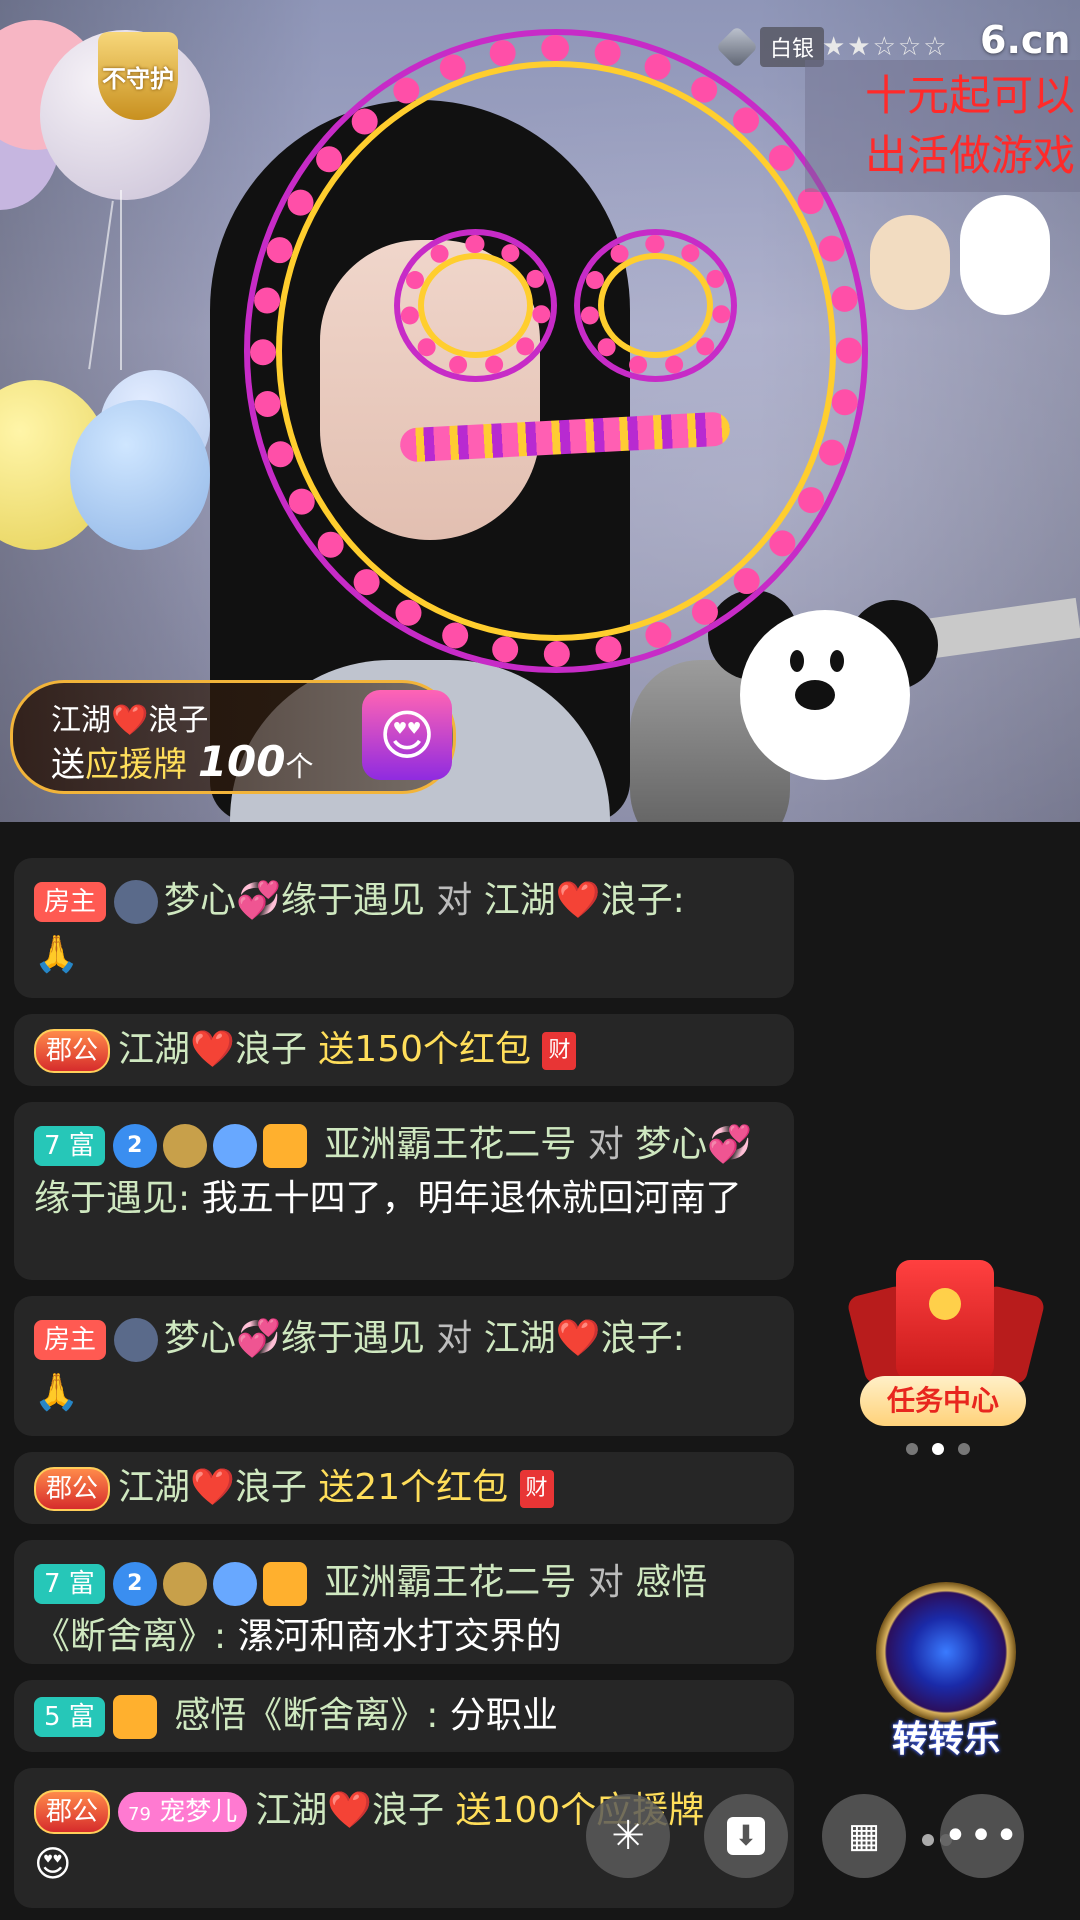  I want to click on wealth-tag: 5 富, so click(69, 1717).